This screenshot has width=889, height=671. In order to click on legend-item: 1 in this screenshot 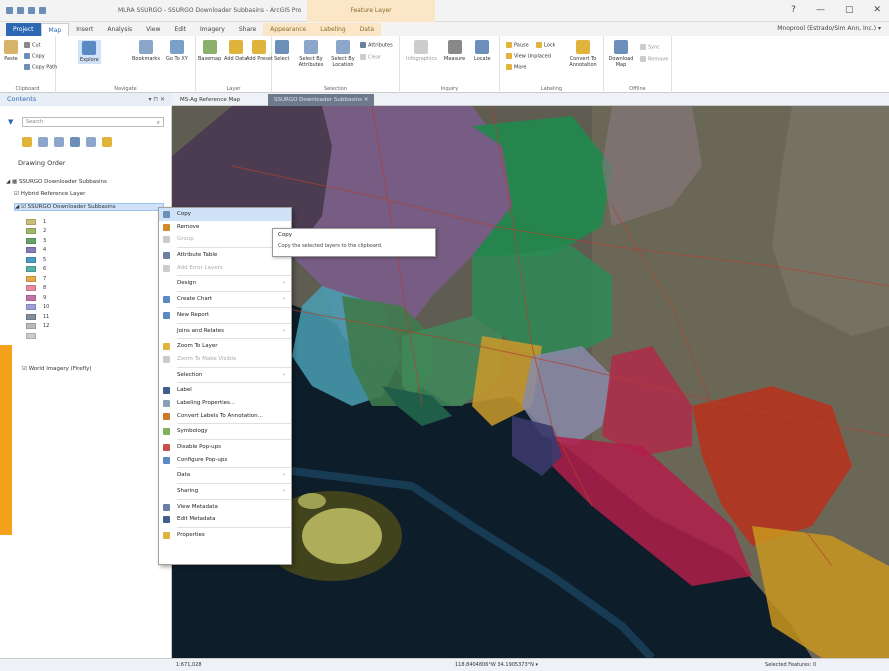, I will do `click(37, 222)`.